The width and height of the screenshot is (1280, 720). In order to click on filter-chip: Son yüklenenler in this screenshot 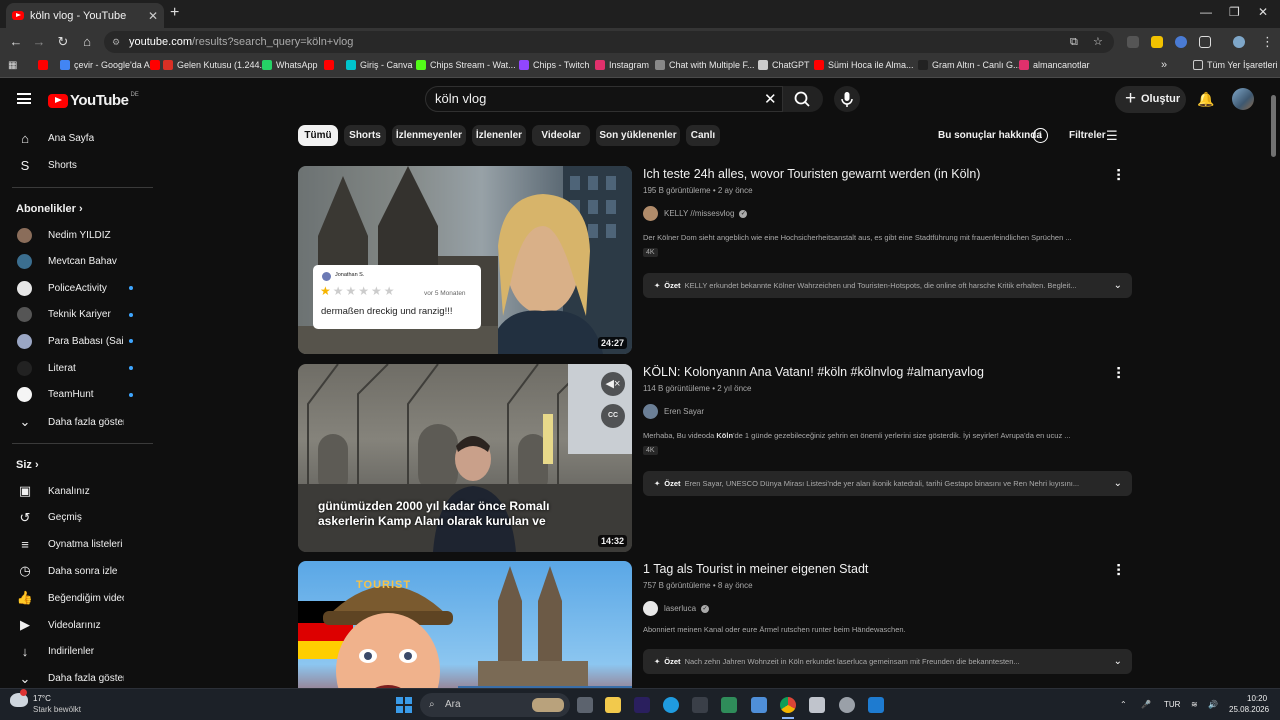, I will do `click(638, 135)`.